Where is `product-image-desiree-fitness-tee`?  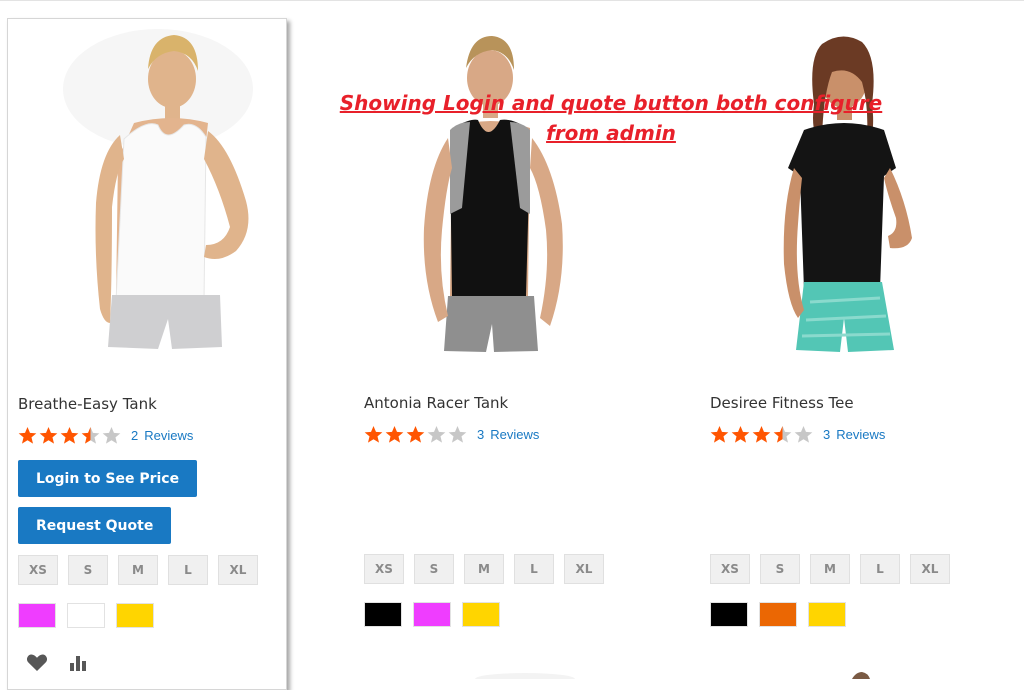 product-image-desiree-fitness-tee is located at coordinates (839, 190).